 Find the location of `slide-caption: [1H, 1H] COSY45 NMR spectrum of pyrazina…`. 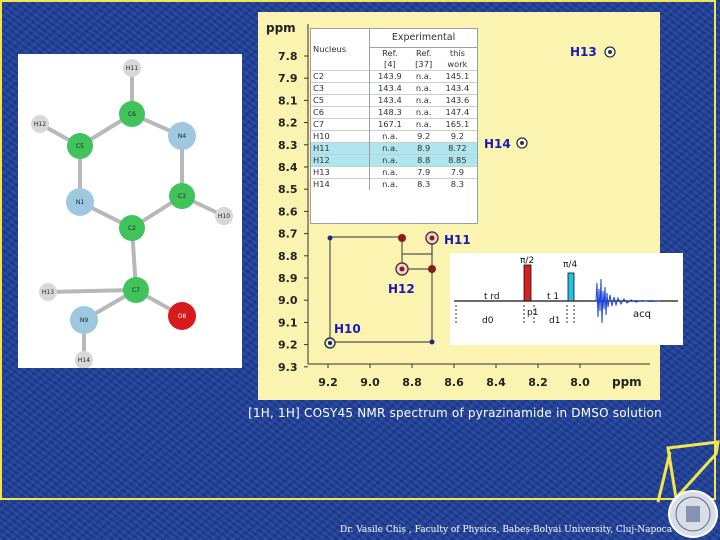

slide-caption: [1H, 1H] COSY45 NMR spectrum of pyrazina… is located at coordinates (455, 413).